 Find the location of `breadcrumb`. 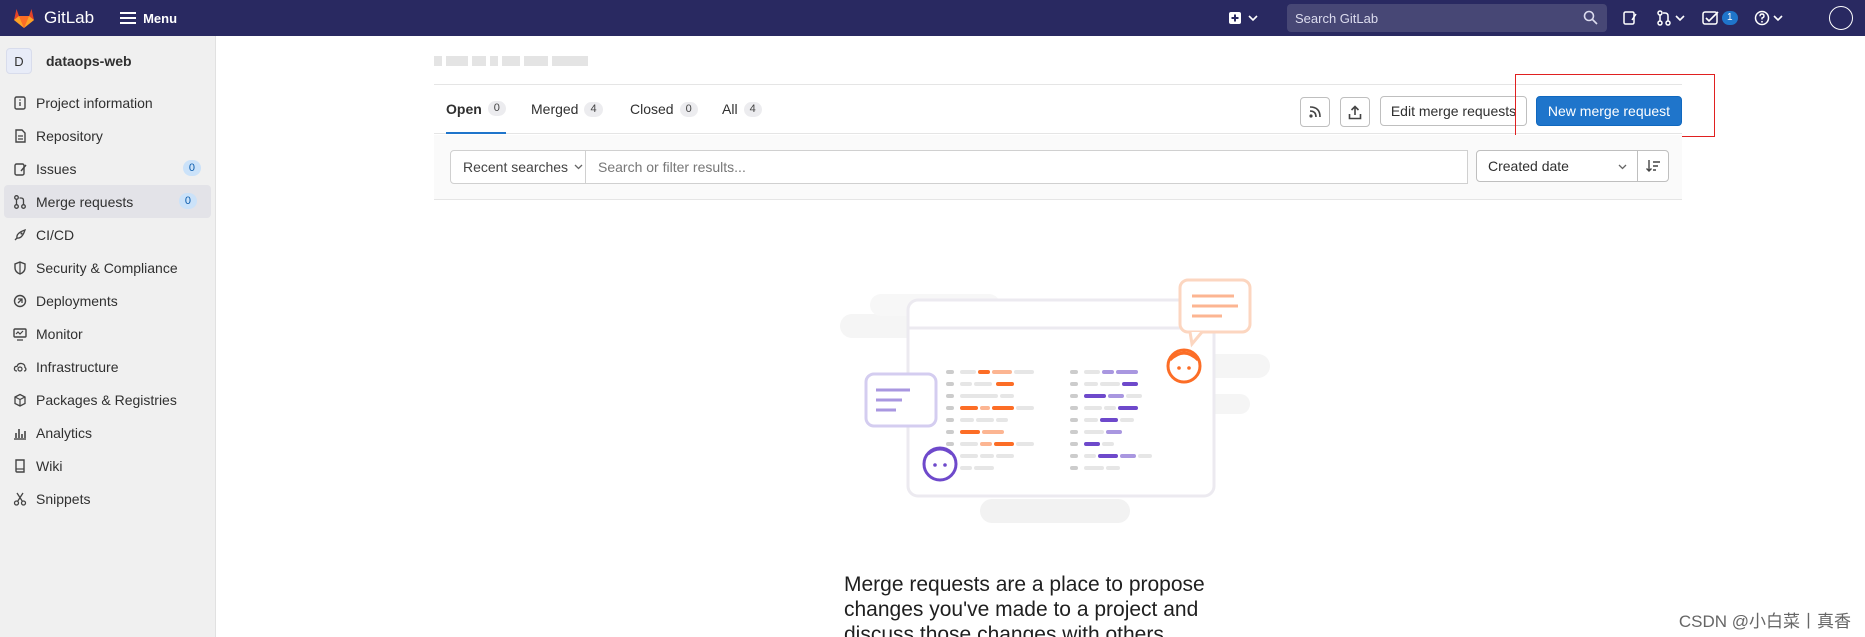

breadcrumb is located at coordinates (559, 60).